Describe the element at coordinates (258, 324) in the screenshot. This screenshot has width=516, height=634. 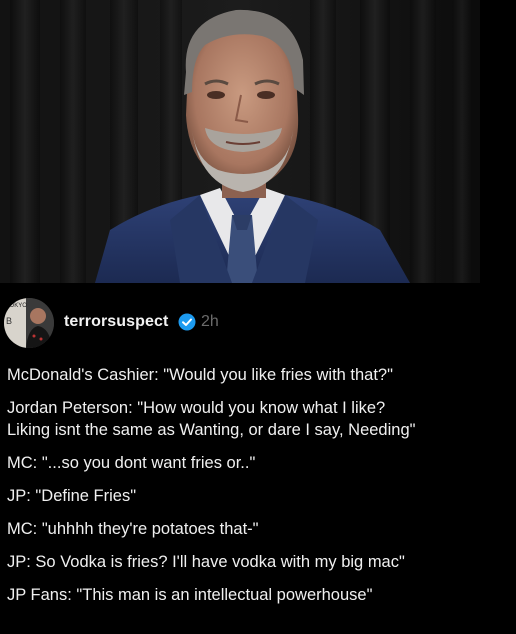
I see `post-header: TOKYO B terrorsuspect 2h` at that location.